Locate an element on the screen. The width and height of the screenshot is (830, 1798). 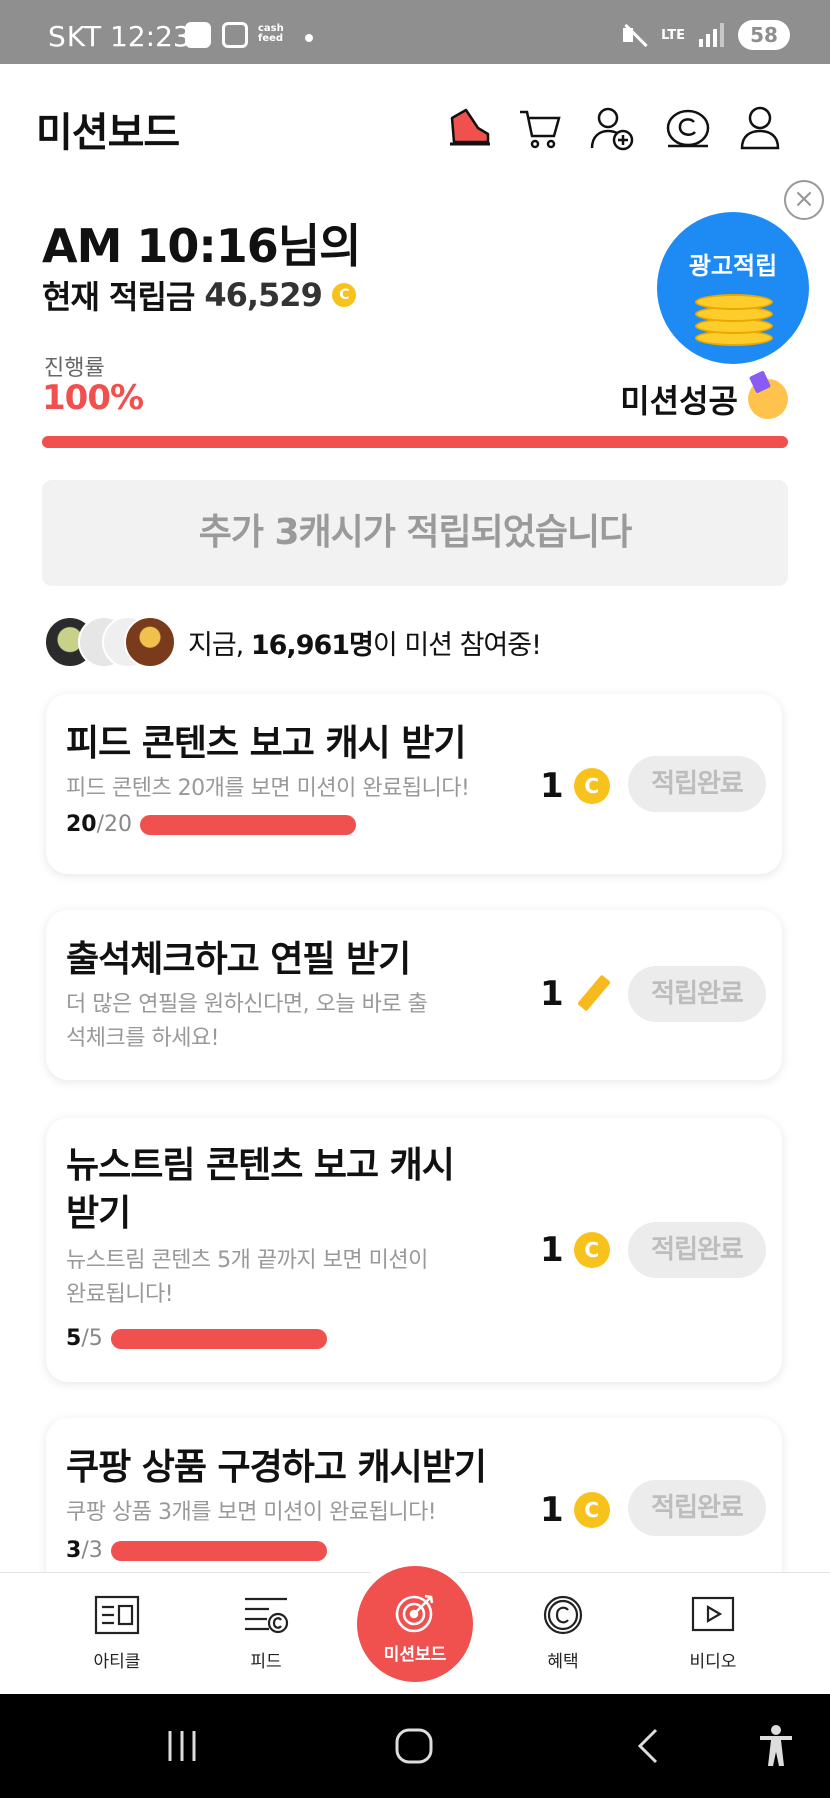
count-done: 20 is located at coordinates (81, 824).